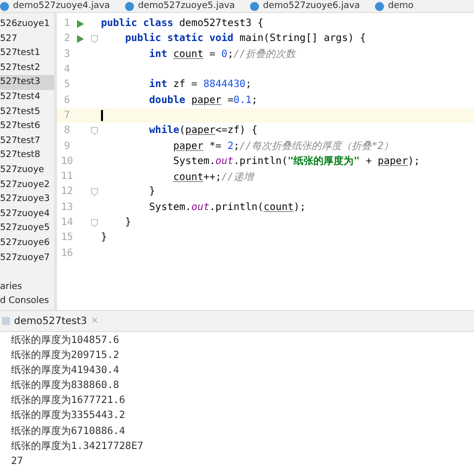 Image resolution: width=474 pixels, height=467 pixels. I want to click on project-tree-item: 527test7, so click(27, 141).